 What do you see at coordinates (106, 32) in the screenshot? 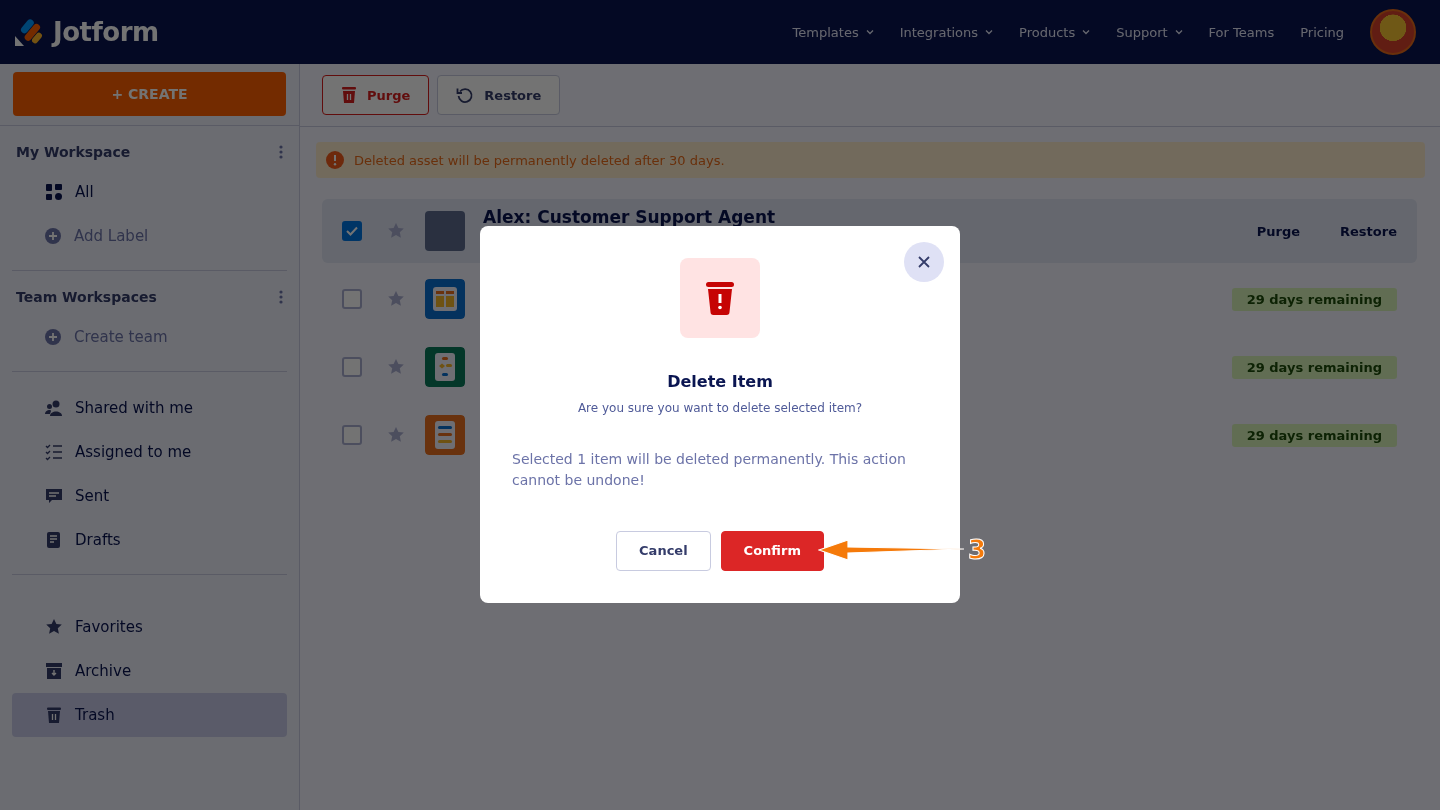
I see `brand-name: Jotform` at bounding box center [106, 32].